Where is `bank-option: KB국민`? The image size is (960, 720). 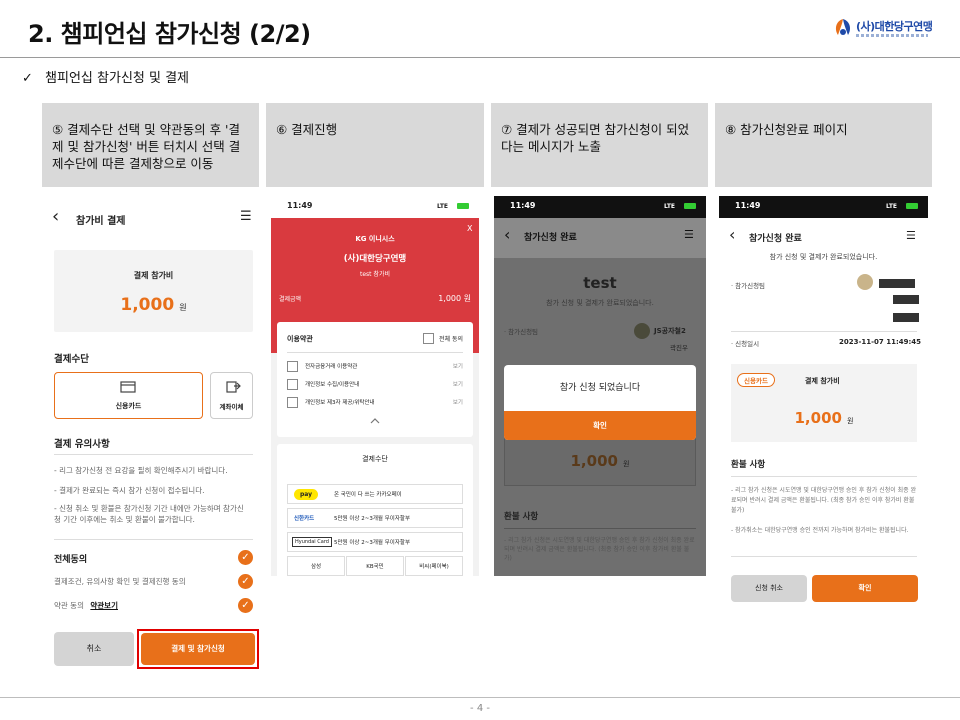
bank-option: KB국민 is located at coordinates (375, 566).